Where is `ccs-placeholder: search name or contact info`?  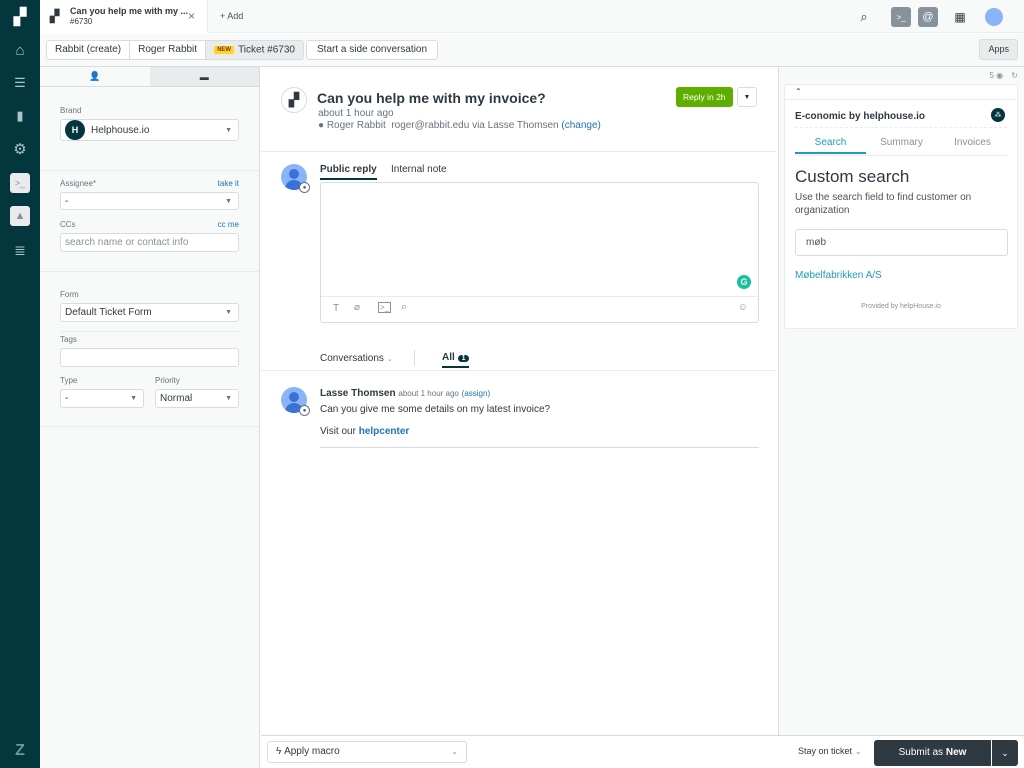
ccs-placeholder: search name or contact info is located at coordinates (127, 242).